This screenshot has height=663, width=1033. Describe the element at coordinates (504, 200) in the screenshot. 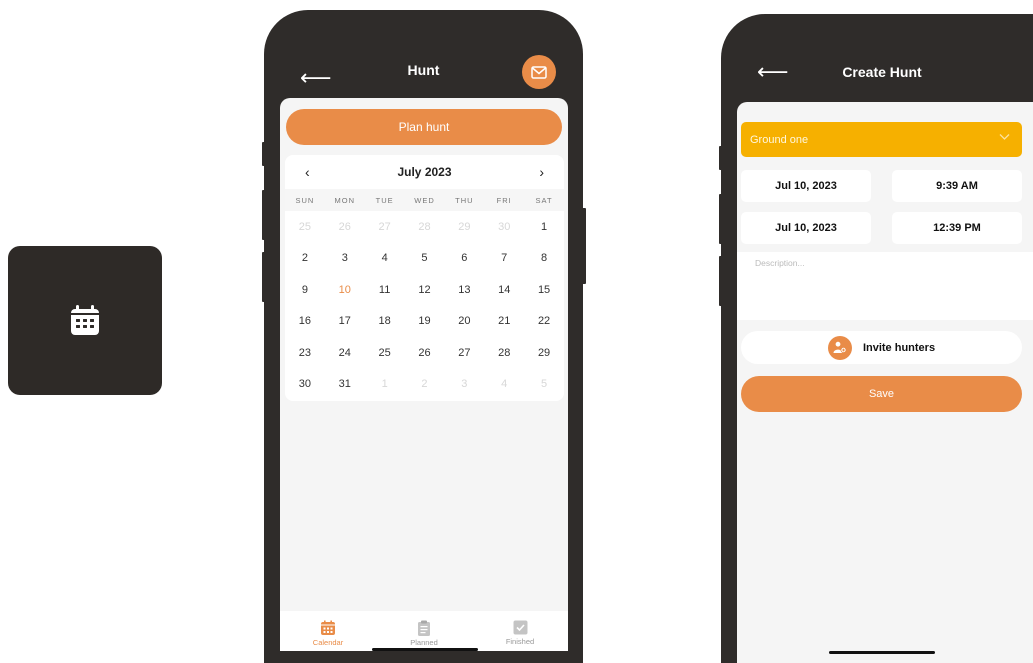

I see `weekday-label: FRI` at that location.